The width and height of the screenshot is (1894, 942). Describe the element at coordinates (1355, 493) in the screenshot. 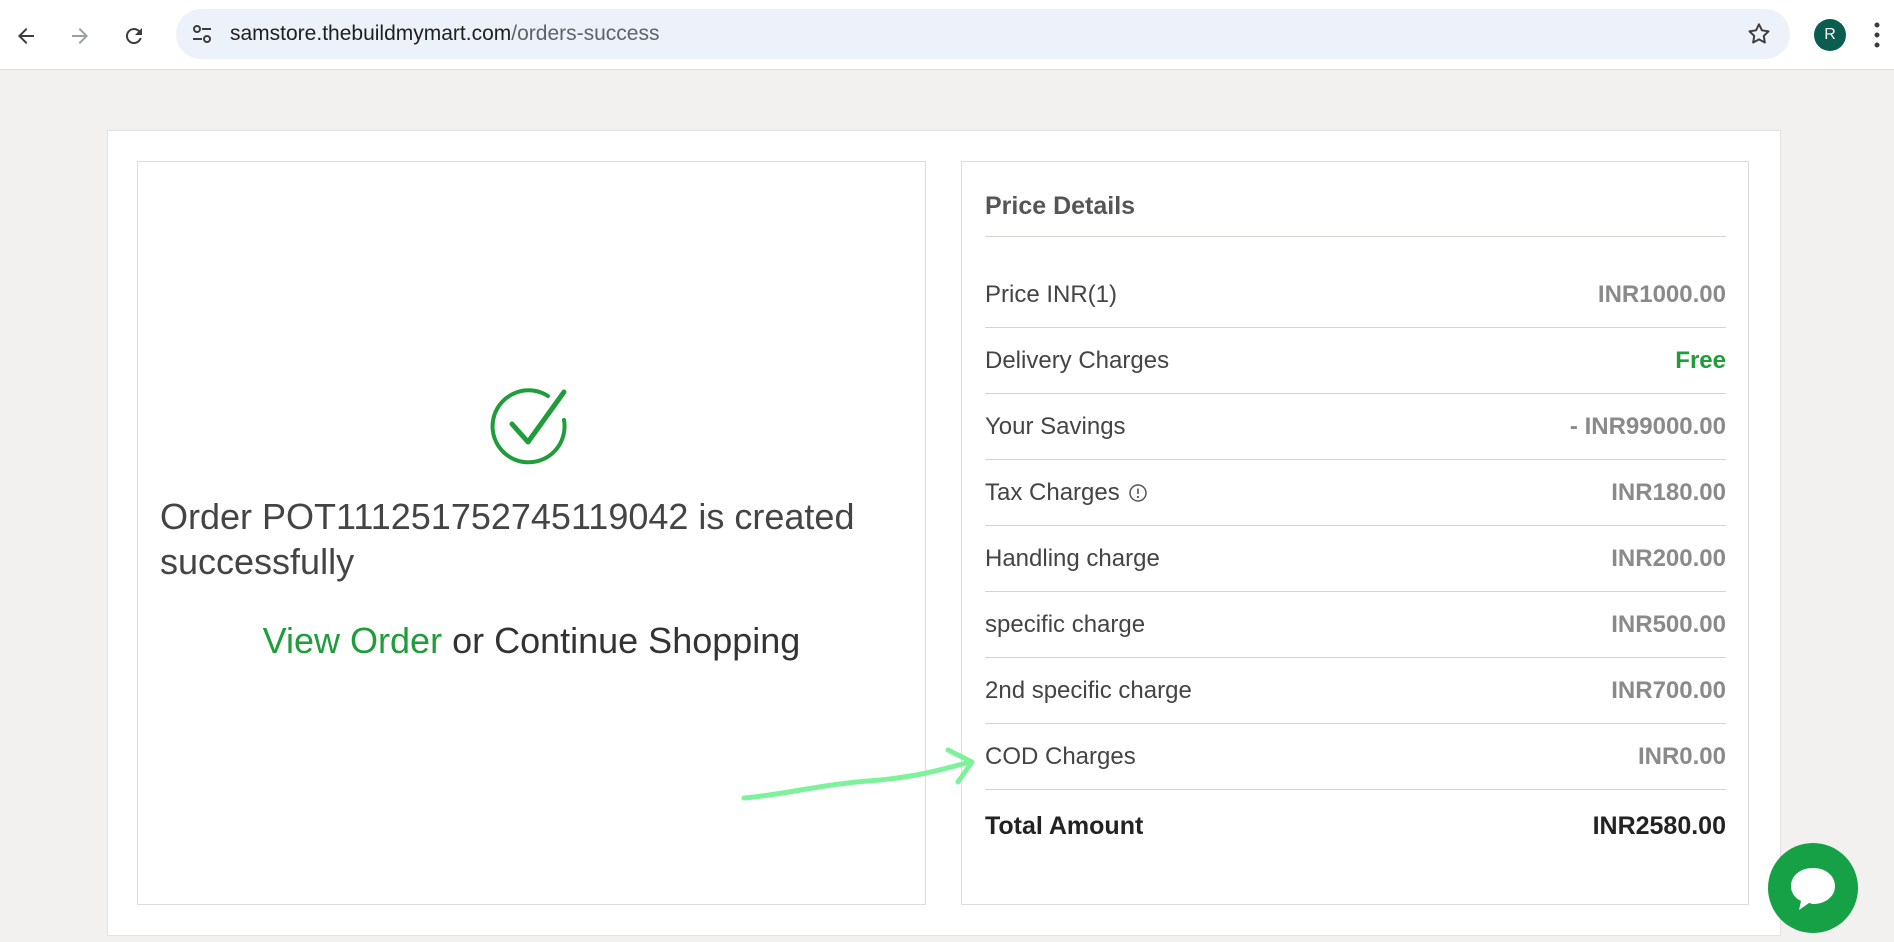

I see `tax-charges-row: Tax Charges INR180.00` at that location.